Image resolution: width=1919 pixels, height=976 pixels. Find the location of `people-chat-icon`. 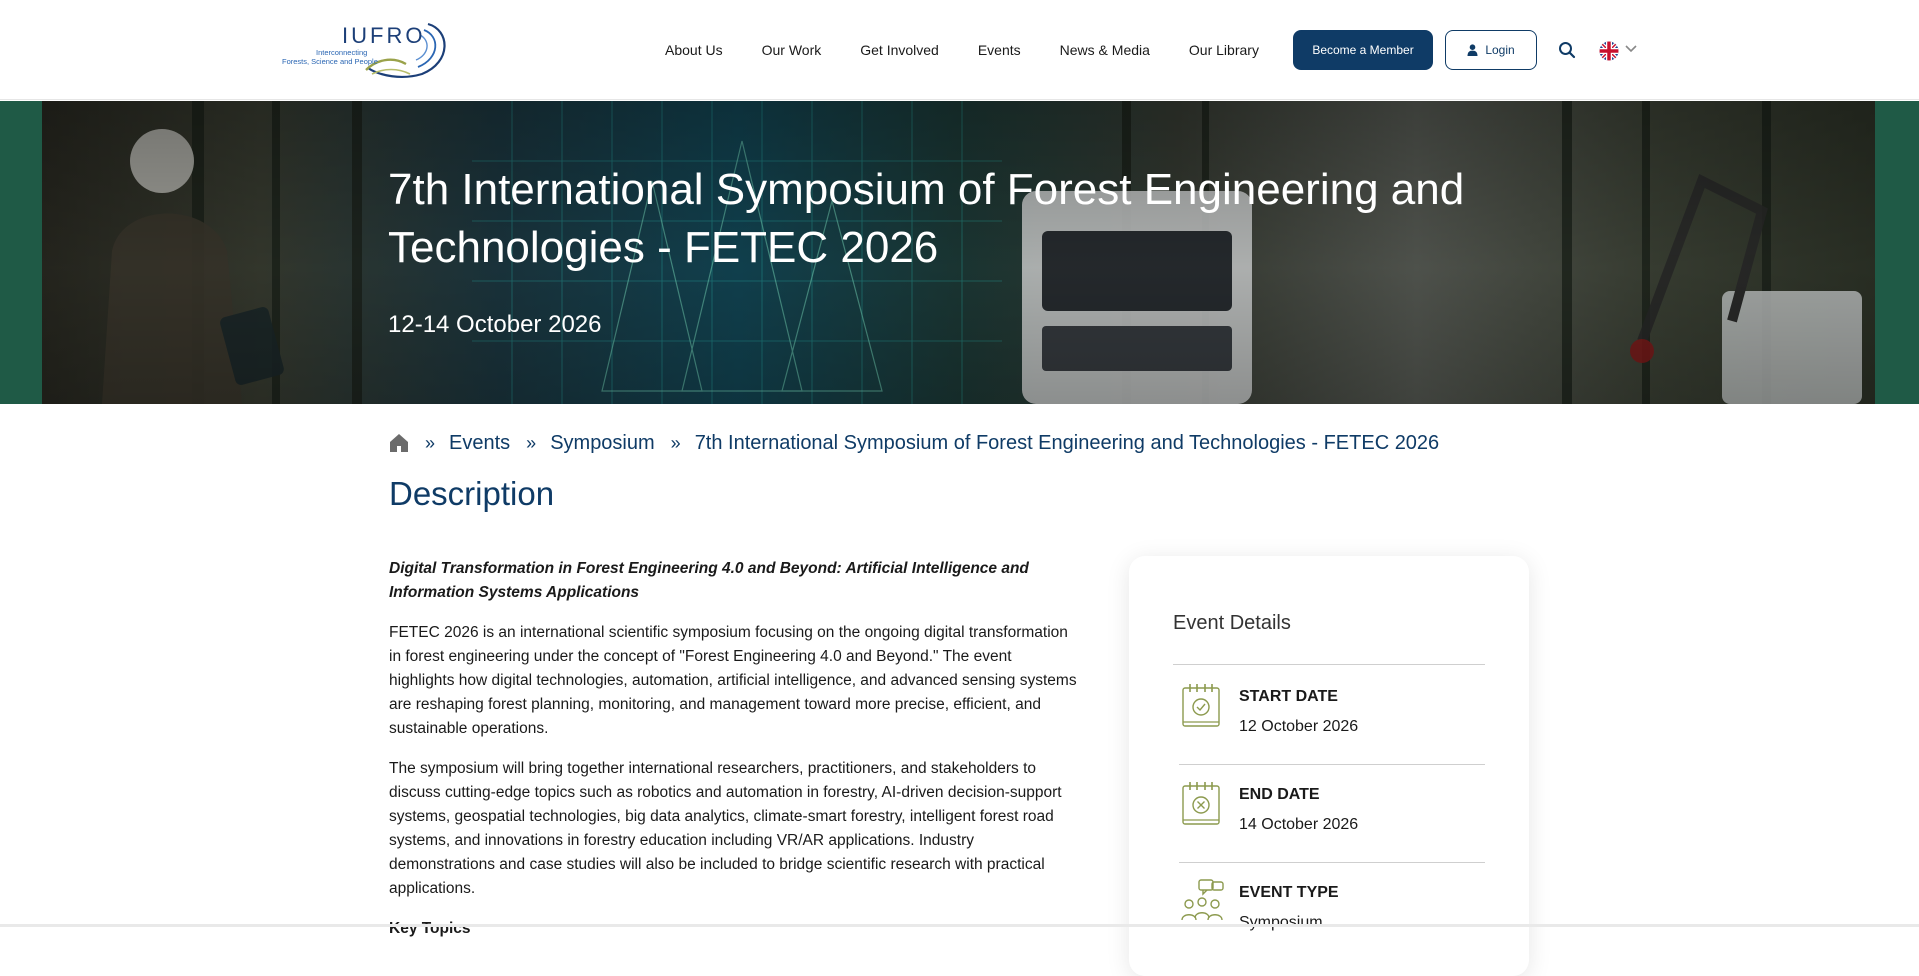

people-chat-icon is located at coordinates (1202, 900).